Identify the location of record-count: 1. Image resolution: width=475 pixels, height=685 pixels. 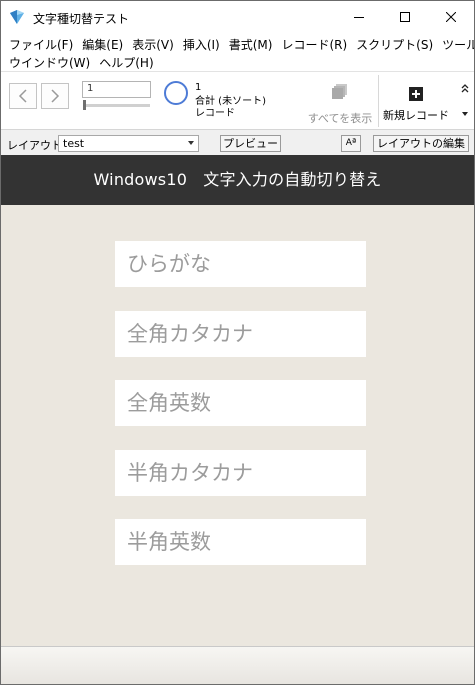
(198, 87).